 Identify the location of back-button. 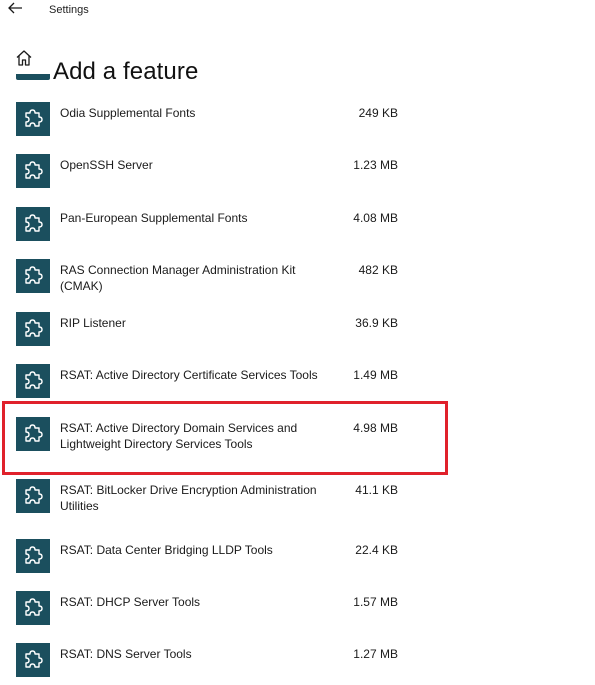
(16, 9).